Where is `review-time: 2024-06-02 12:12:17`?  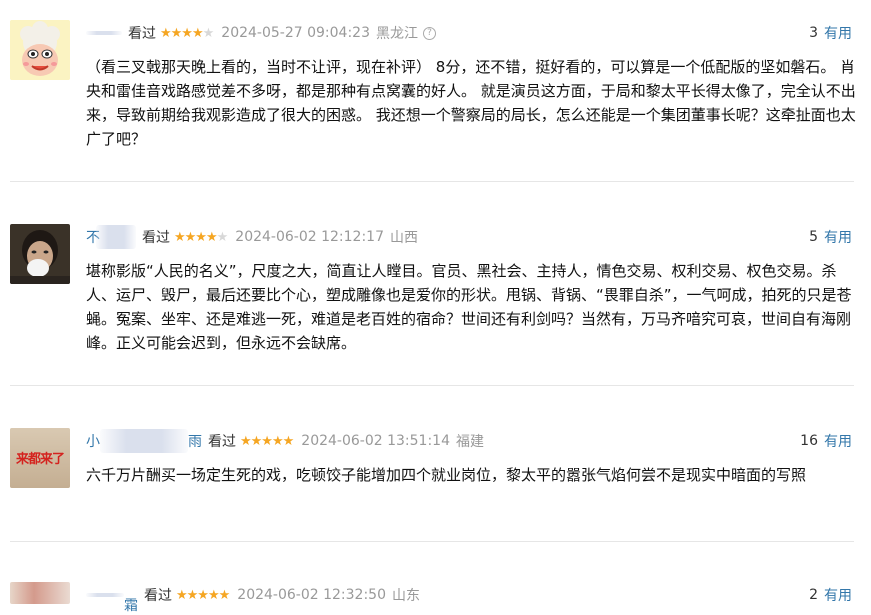
review-time: 2024-06-02 12:12:17 is located at coordinates (309, 237).